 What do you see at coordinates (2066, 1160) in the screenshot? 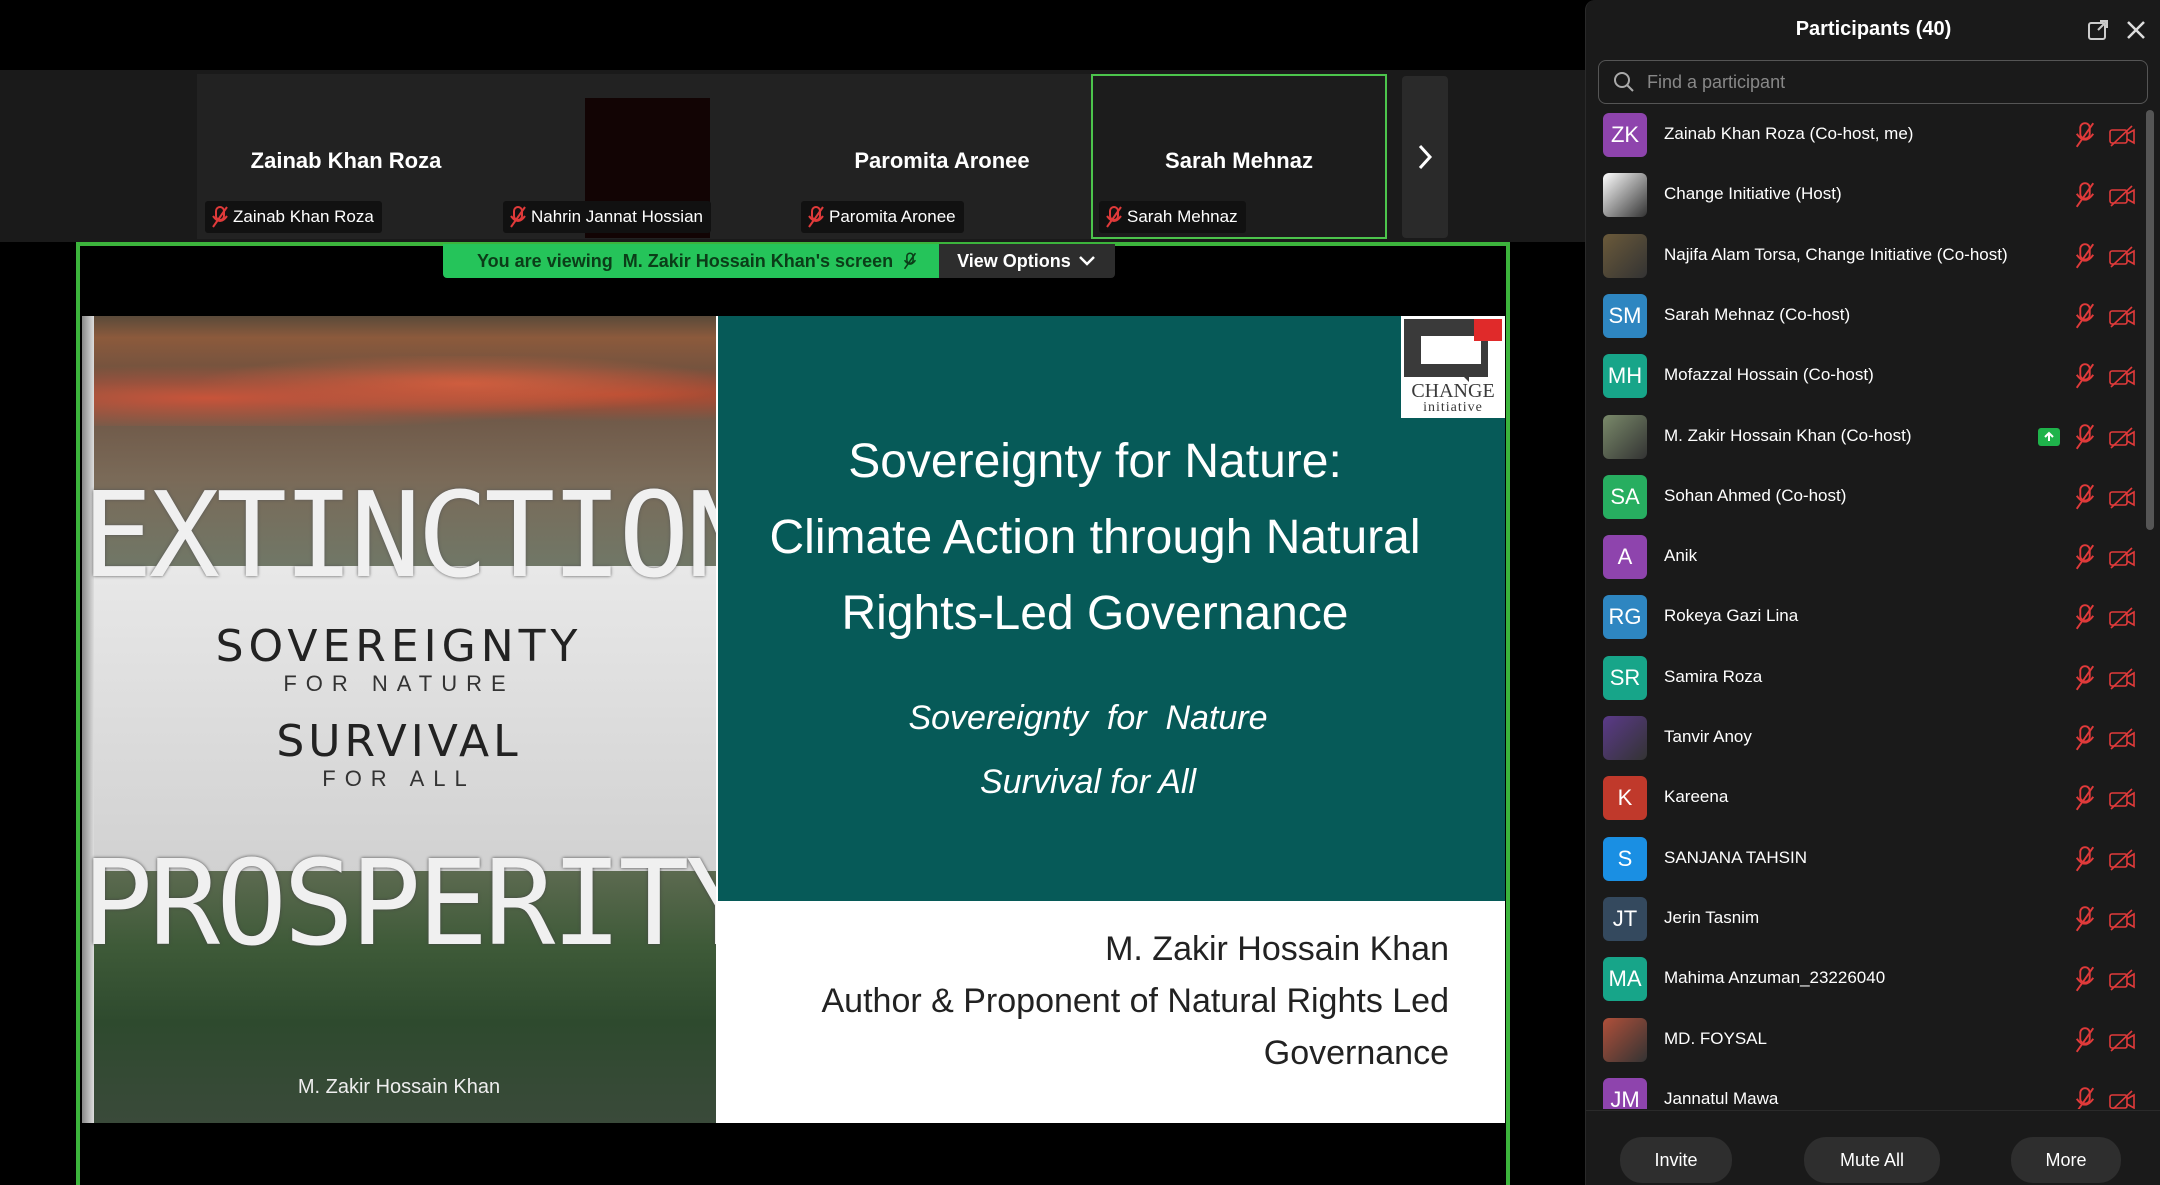
I see `more-button: More` at bounding box center [2066, 1160].